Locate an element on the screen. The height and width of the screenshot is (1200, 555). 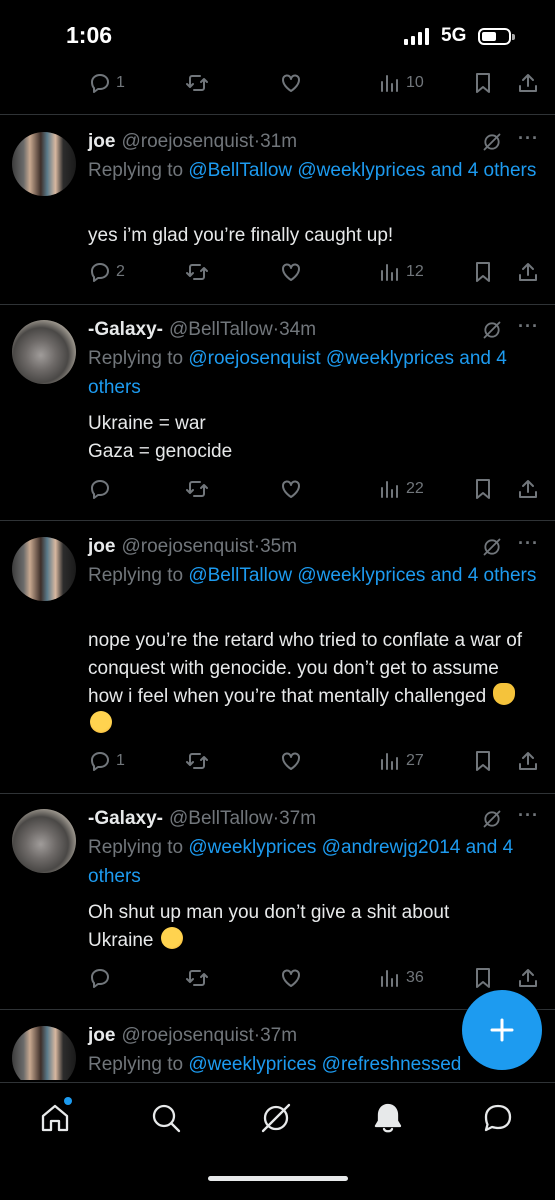
reply-count: 1 is located at coordinates (120, 82).